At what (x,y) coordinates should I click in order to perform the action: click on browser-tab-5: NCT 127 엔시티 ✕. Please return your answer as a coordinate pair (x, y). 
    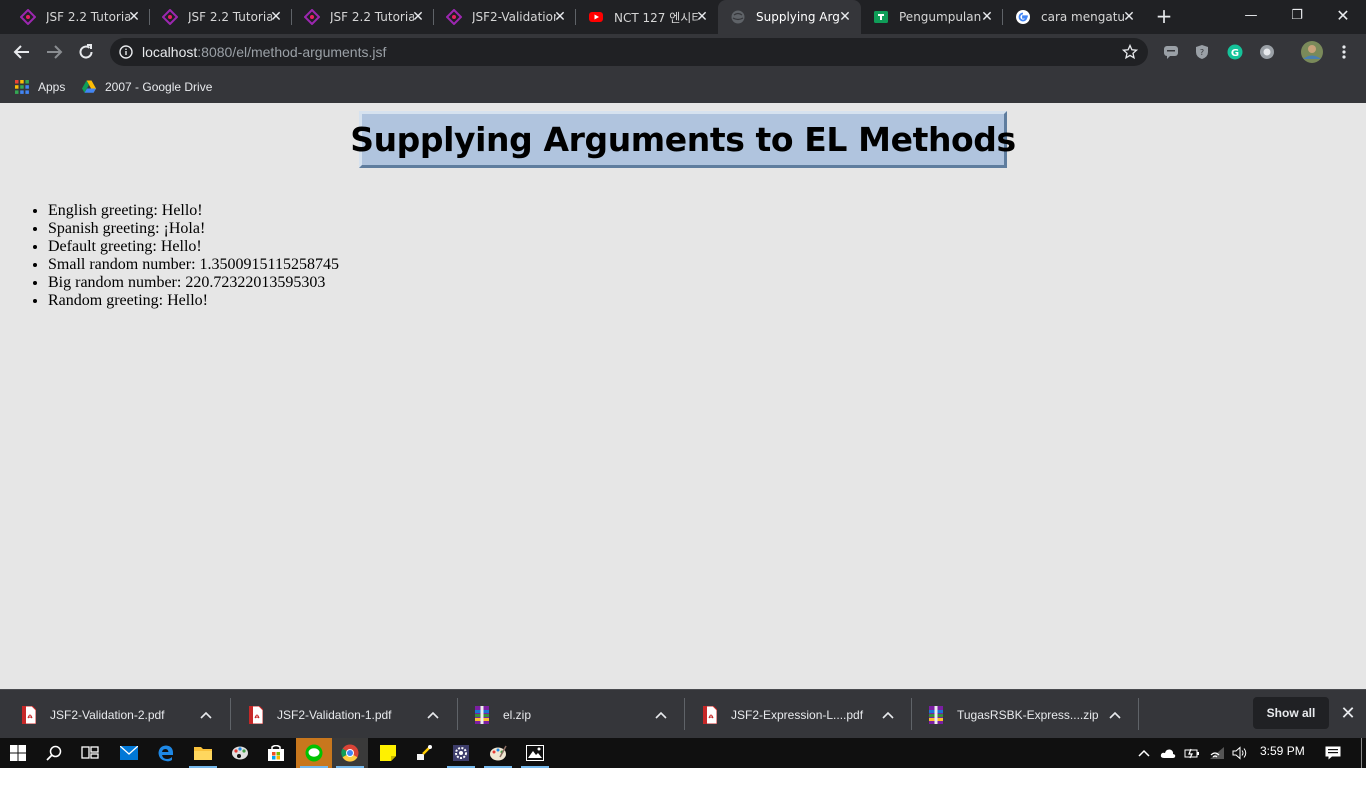
    Looking at the image, I should click on (647, 17).